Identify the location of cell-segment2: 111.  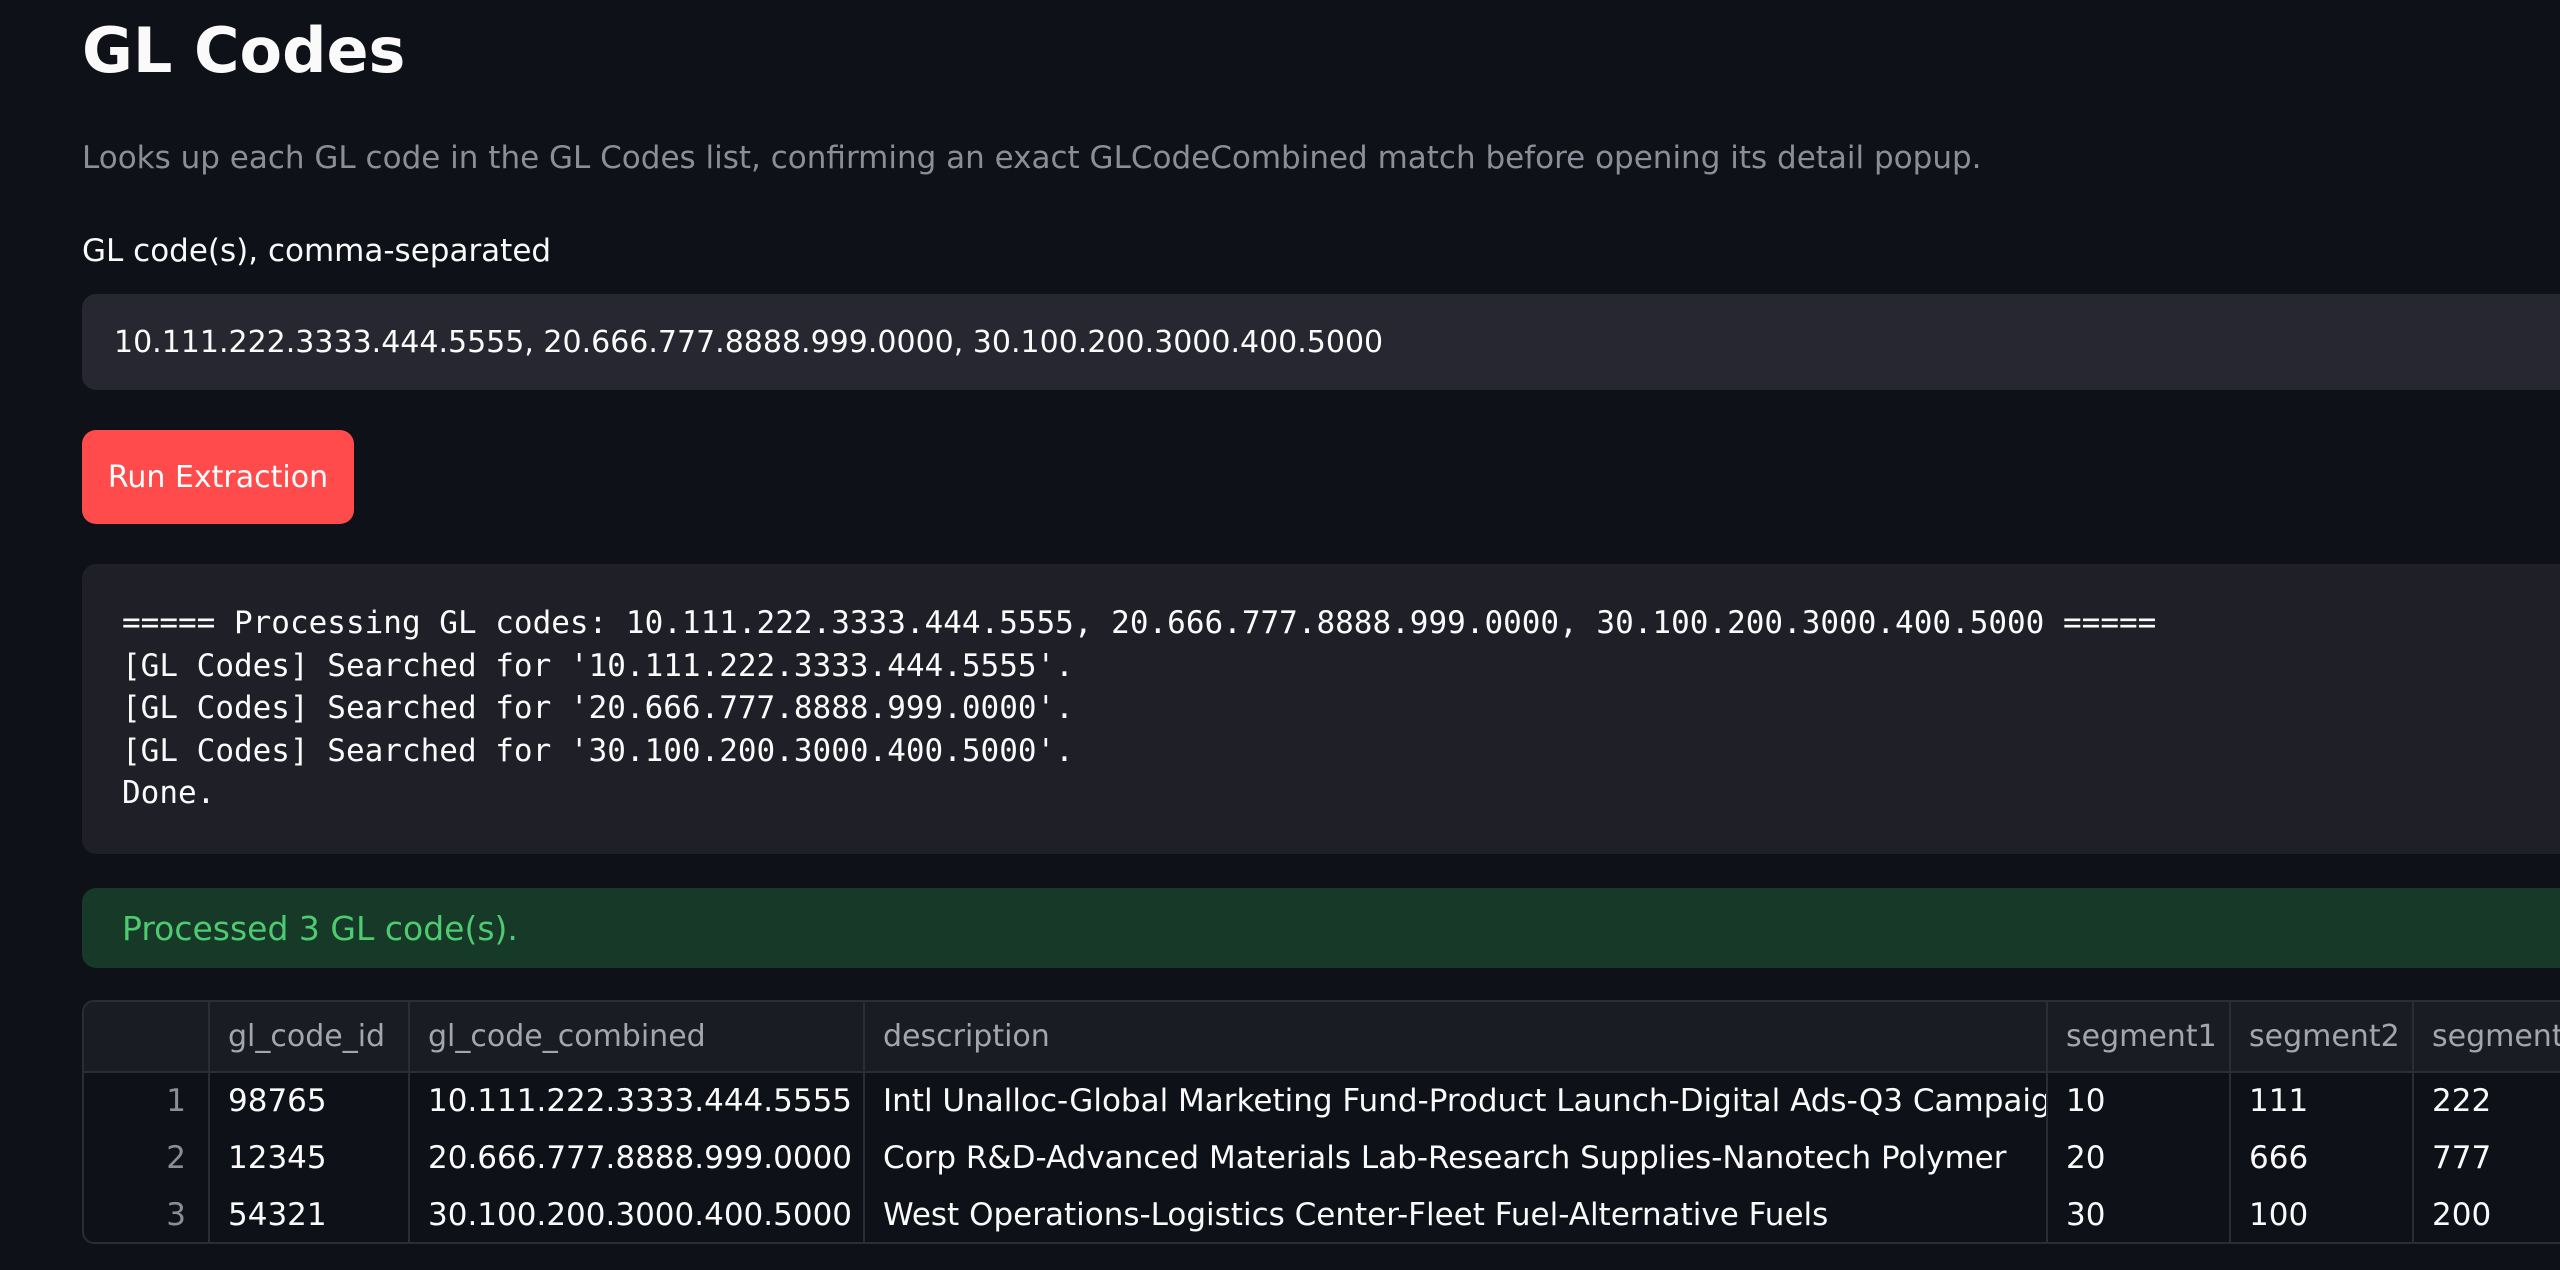
(2322, 1100).